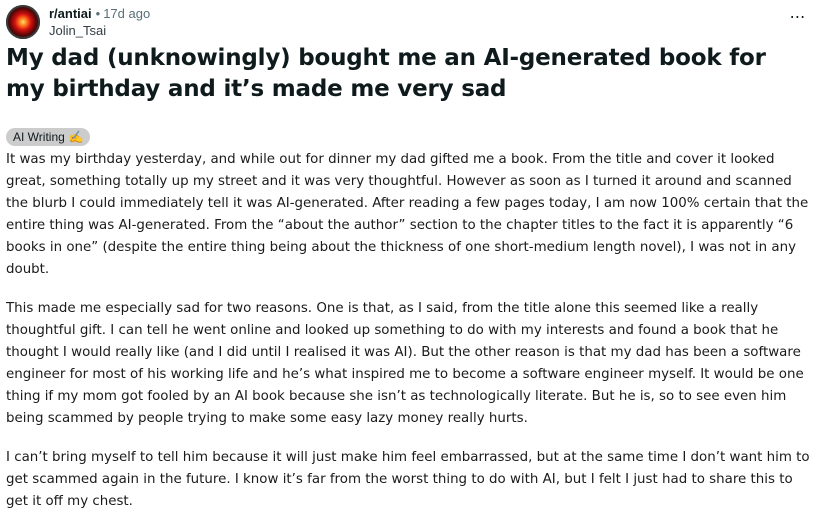 This screenshot has height=530, width=815. What do you see at coordinates (76, 137) in the screenshot?
I see `writing-hand-icon: ✍️` at bounding box center [76, 137].